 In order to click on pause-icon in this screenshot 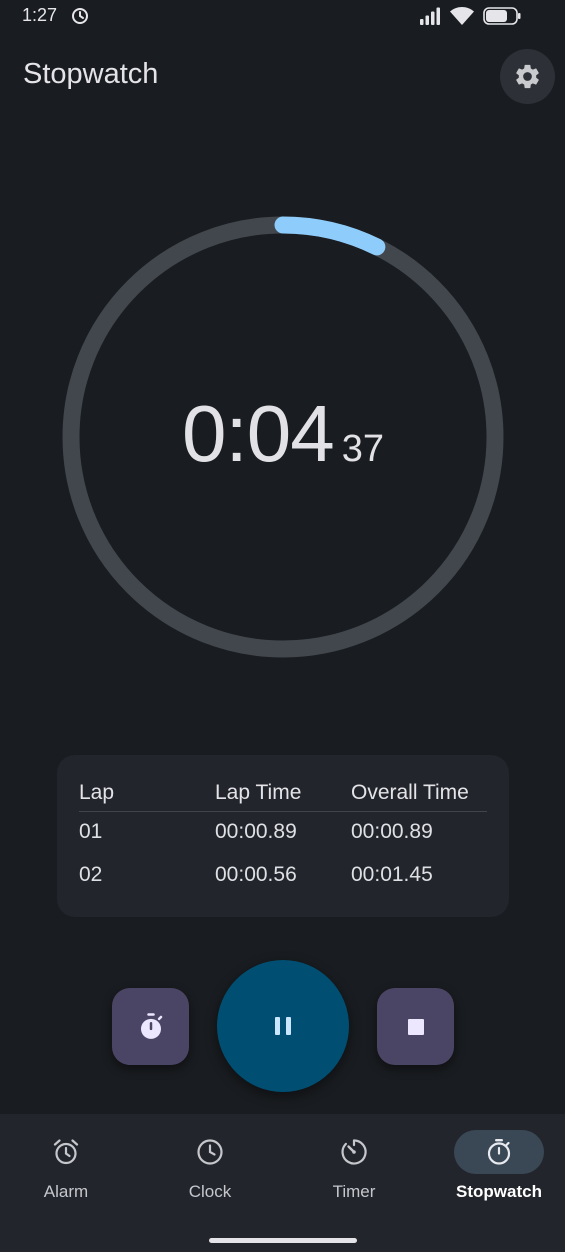, I will do `click(283, 1026)`.